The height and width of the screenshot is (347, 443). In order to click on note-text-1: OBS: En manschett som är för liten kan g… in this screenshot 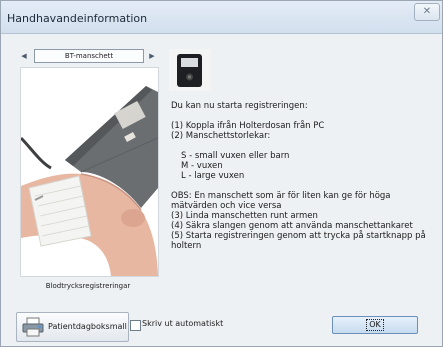, I will do `click(281, 196)`.